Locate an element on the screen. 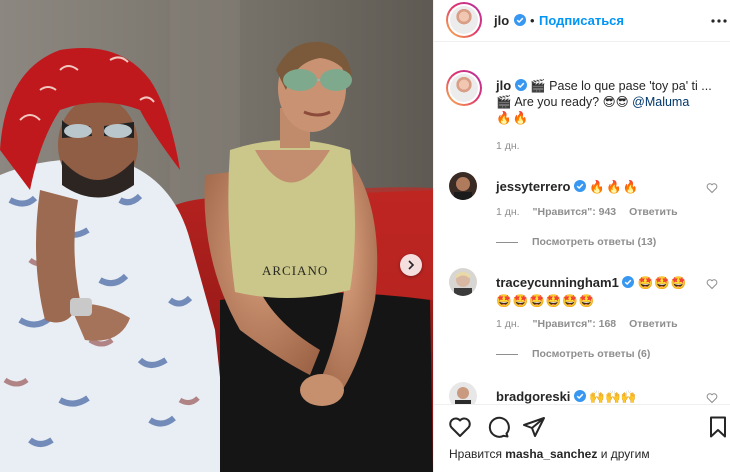 Image resolution: width=730 pixels, height=472 pixels. share-icon is located at coordinates (534, 427).